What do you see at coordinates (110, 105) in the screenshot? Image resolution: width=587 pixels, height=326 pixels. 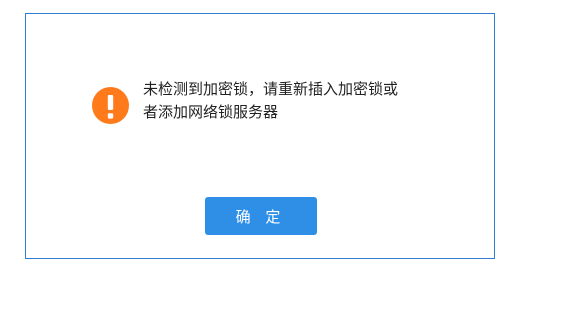 I see `warning-icon` at bounding box center [110, 105].